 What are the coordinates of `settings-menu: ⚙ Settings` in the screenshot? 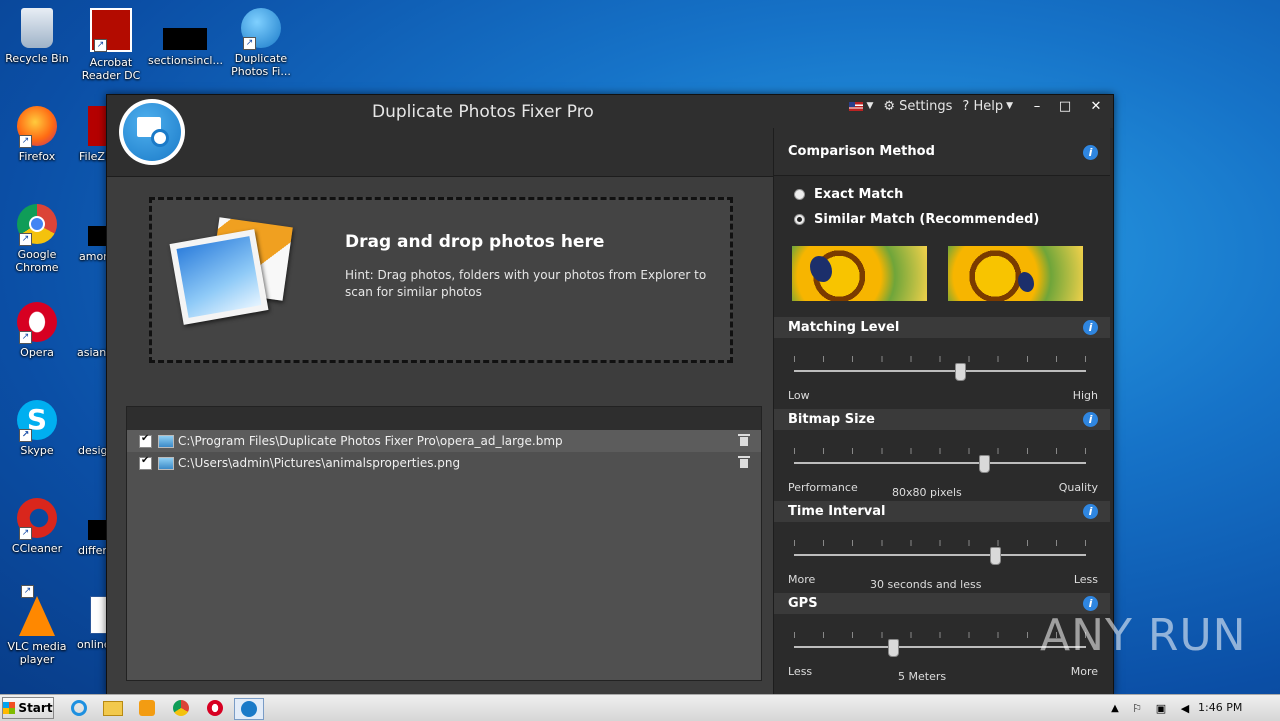 It's located at (917, 106).